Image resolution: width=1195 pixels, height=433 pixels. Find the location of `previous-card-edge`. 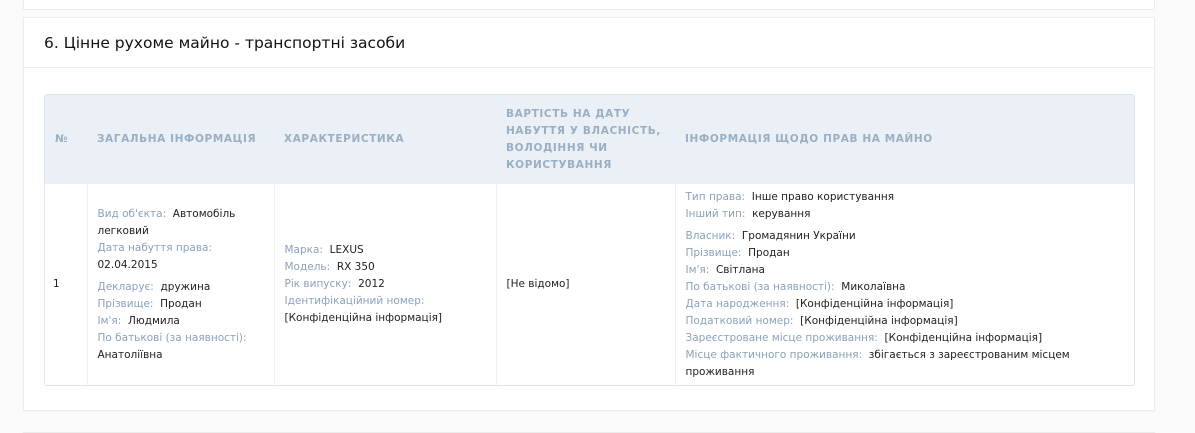

previous-card-edge is located at coordinates (589, 5).